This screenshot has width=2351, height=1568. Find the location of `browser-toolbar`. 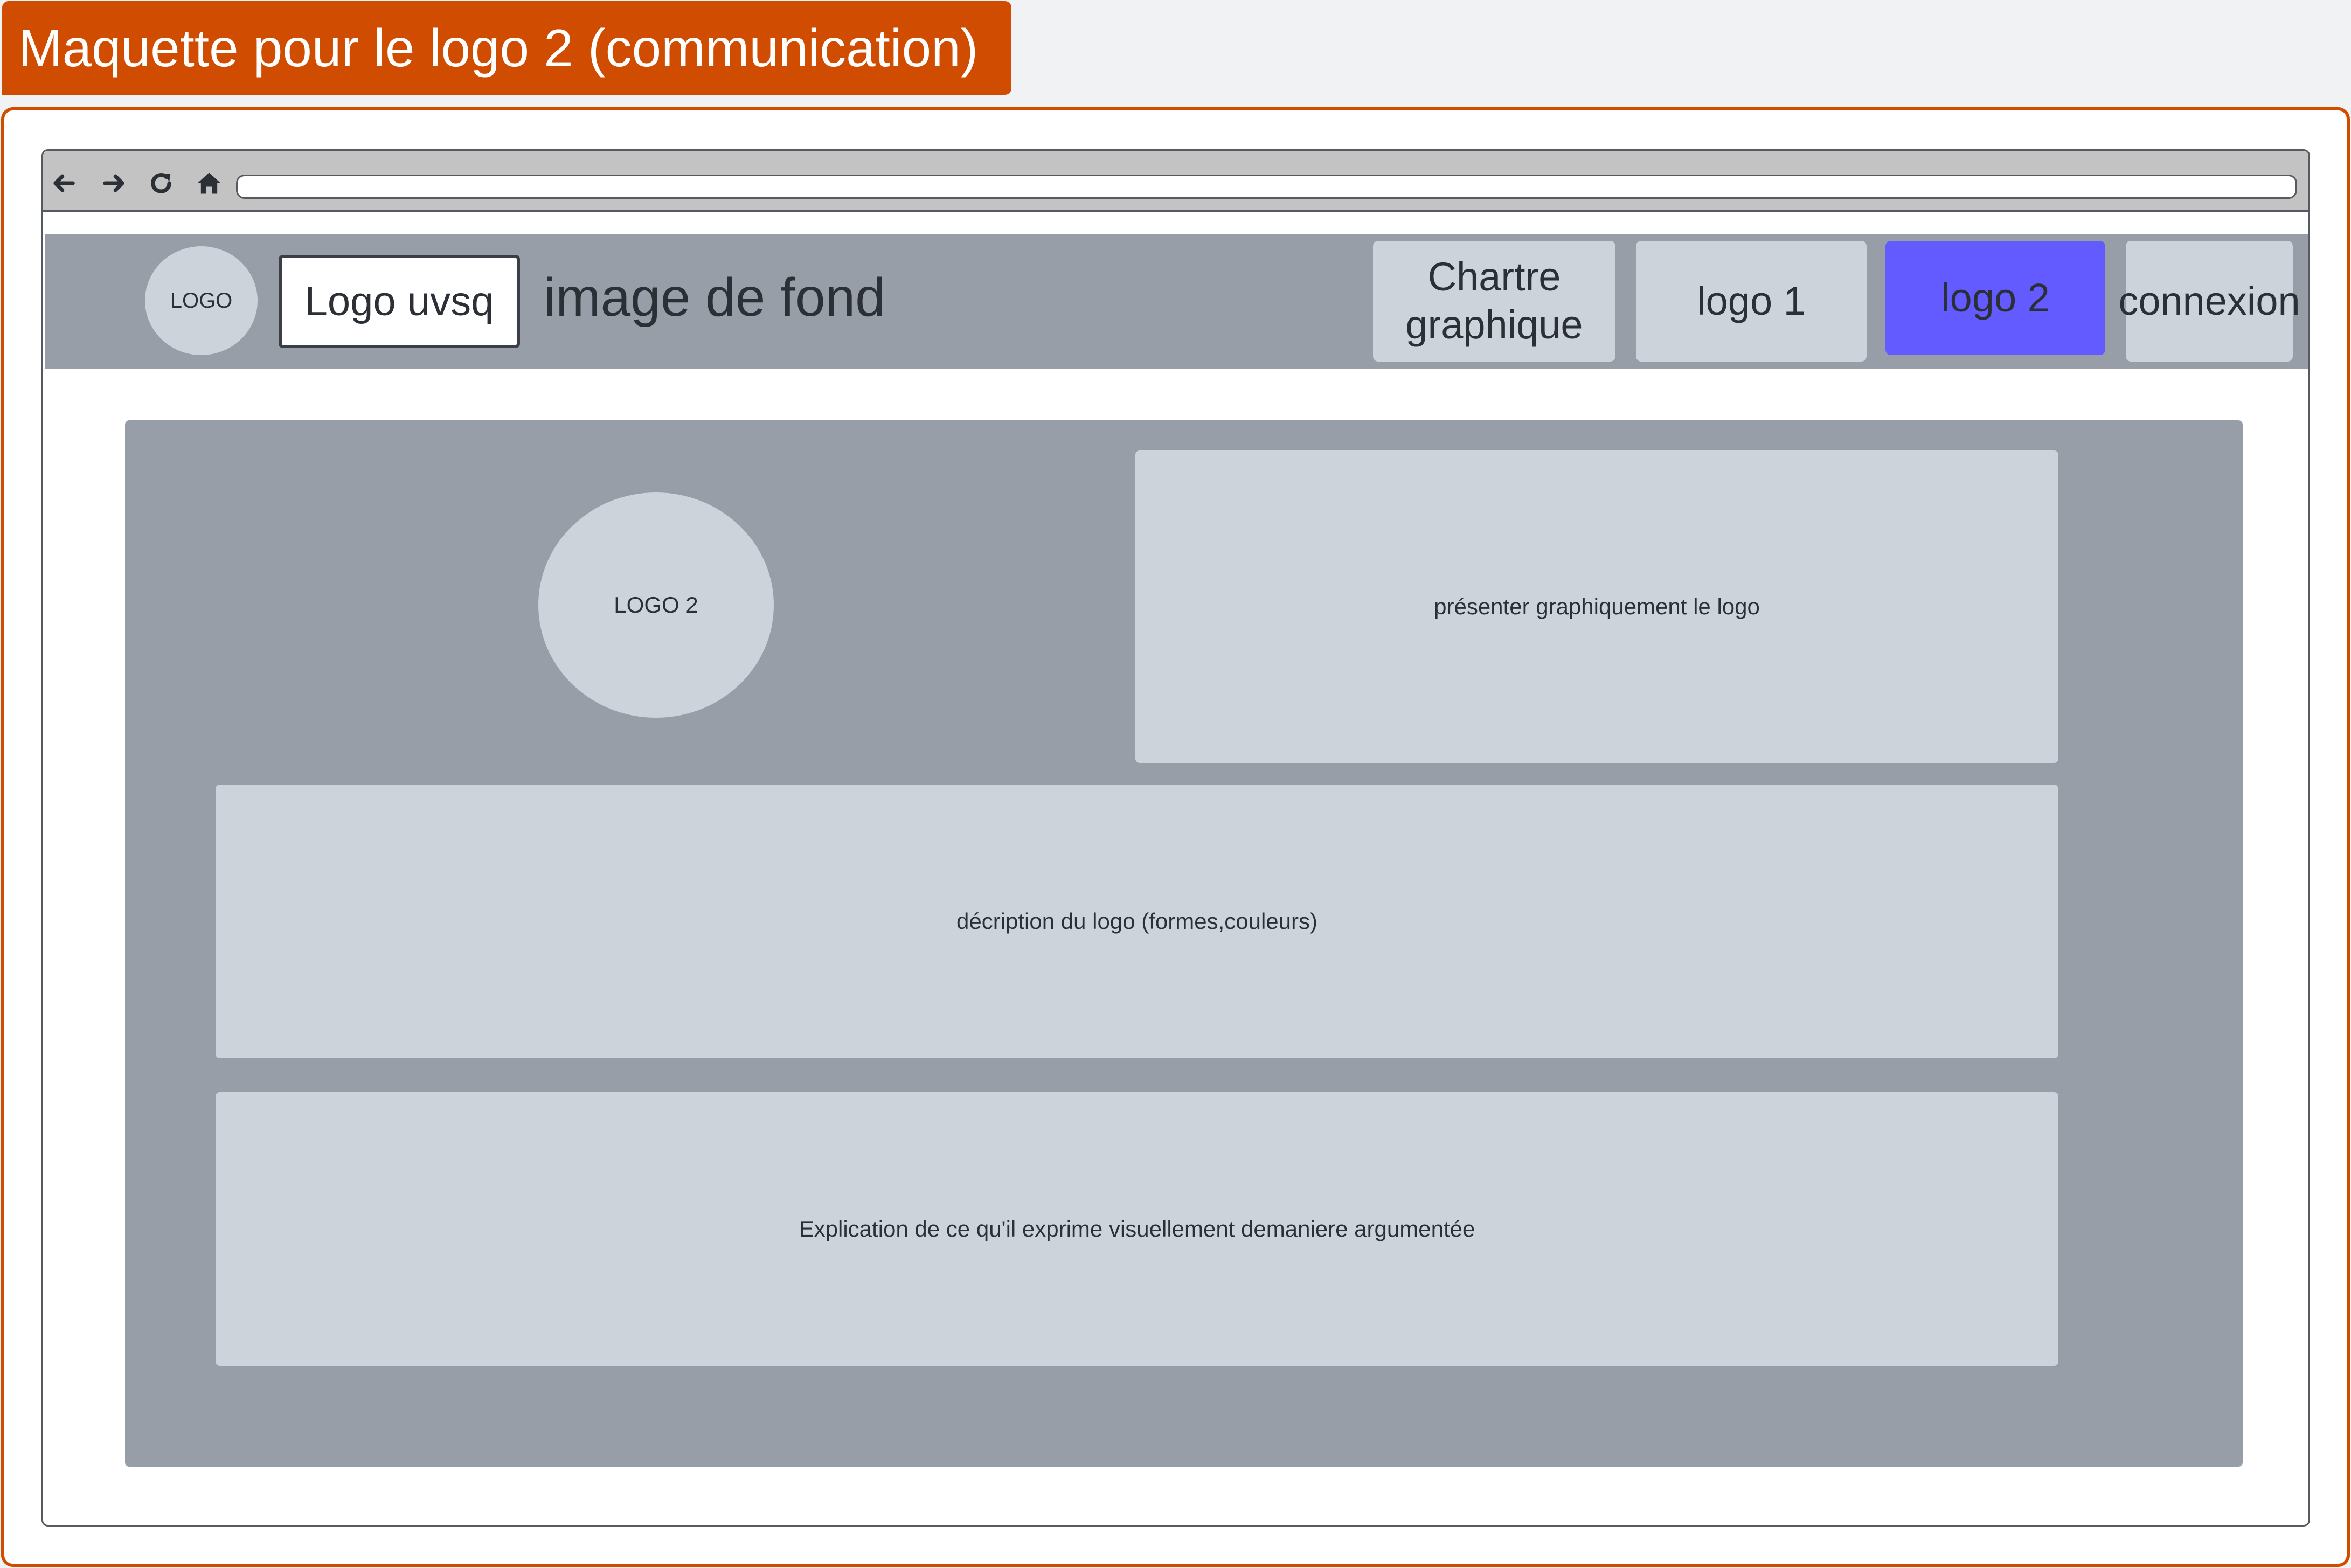

browser-toolbar is located at coordinates (1175, 181).